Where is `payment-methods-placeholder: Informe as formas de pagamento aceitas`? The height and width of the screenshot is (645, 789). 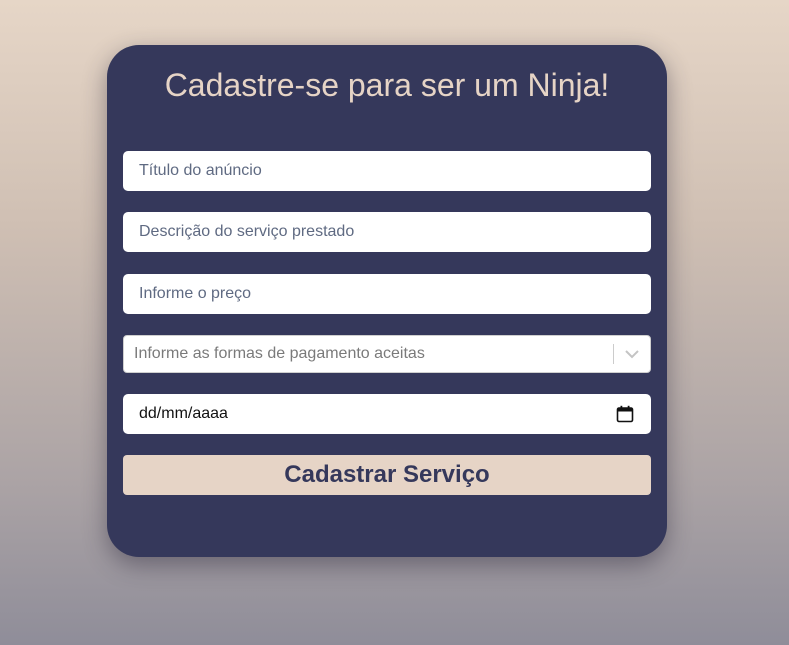
payment-methods-placeholder: Informe as formas de pagamento aceitas is located at coordinates (279, 353).